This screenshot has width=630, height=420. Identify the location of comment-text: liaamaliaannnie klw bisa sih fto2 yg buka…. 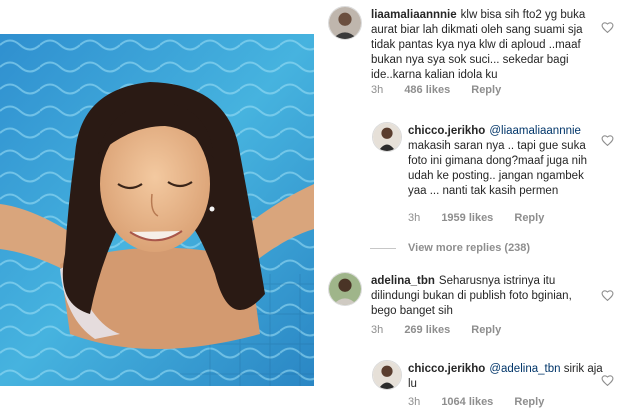
(479, 45).